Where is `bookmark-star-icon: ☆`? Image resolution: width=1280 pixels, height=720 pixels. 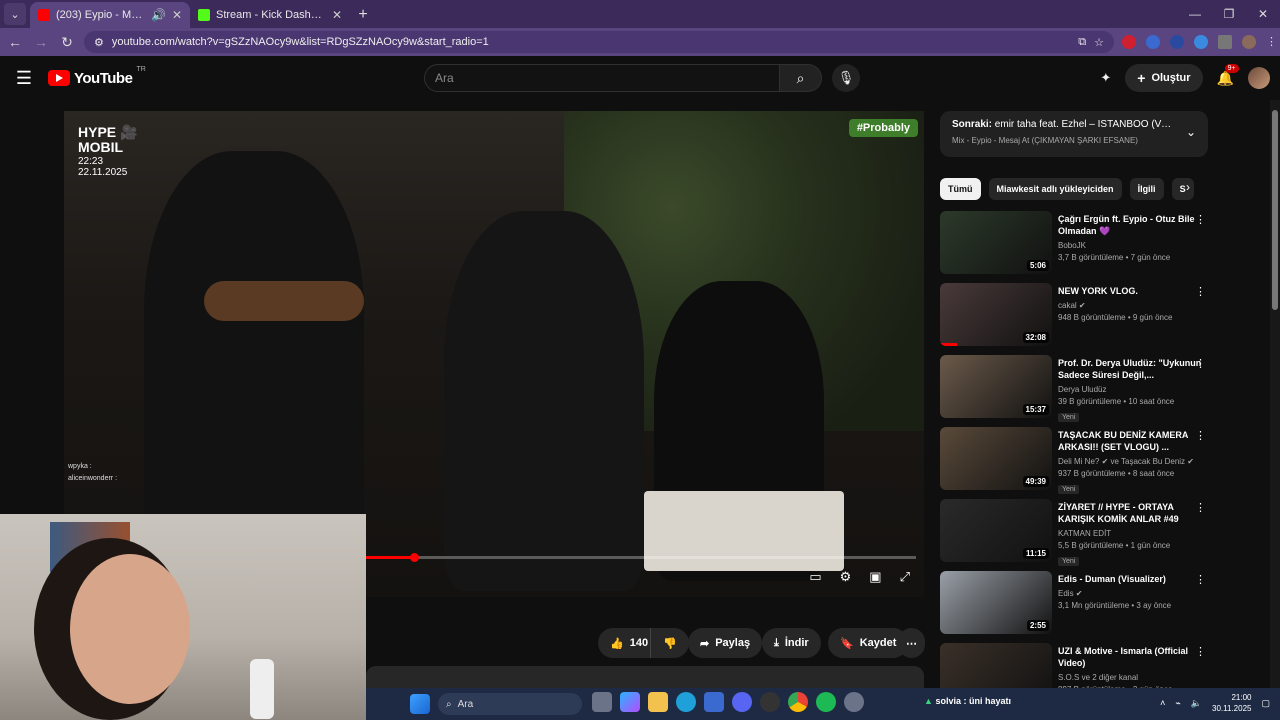
bookmark-star-icon: ☆ is located at coordinates (1099, 42).